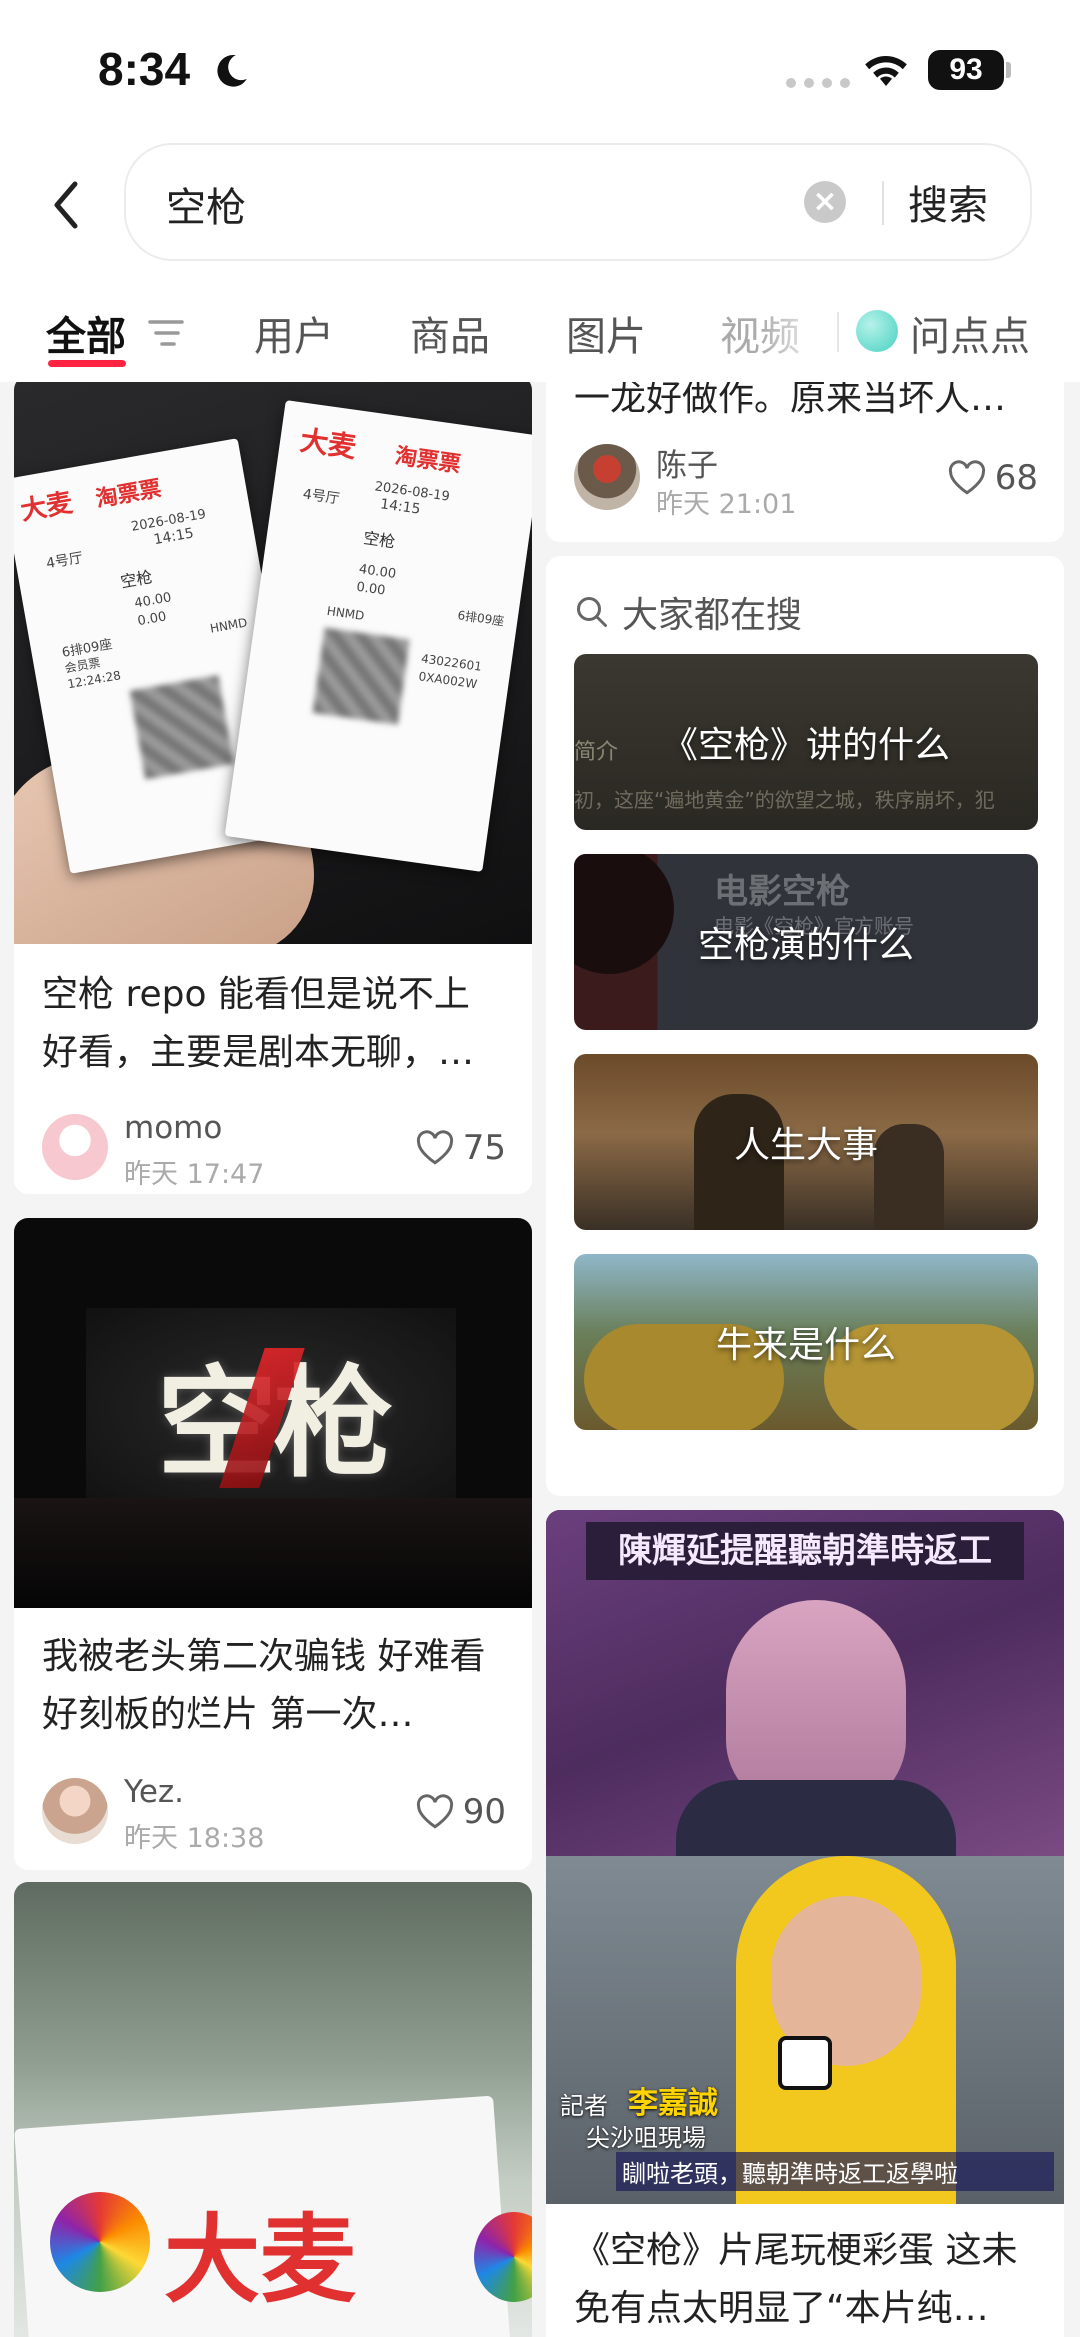  What do you see at coordinates (877, 331) in the screenshot?
I see `ask-icon` at bounding box center [877, 331].